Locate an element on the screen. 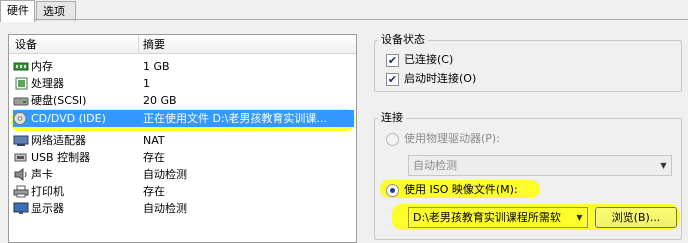 This screenshot has width=688, height=243. iso-image-radio is located at coordinates (392, 190).